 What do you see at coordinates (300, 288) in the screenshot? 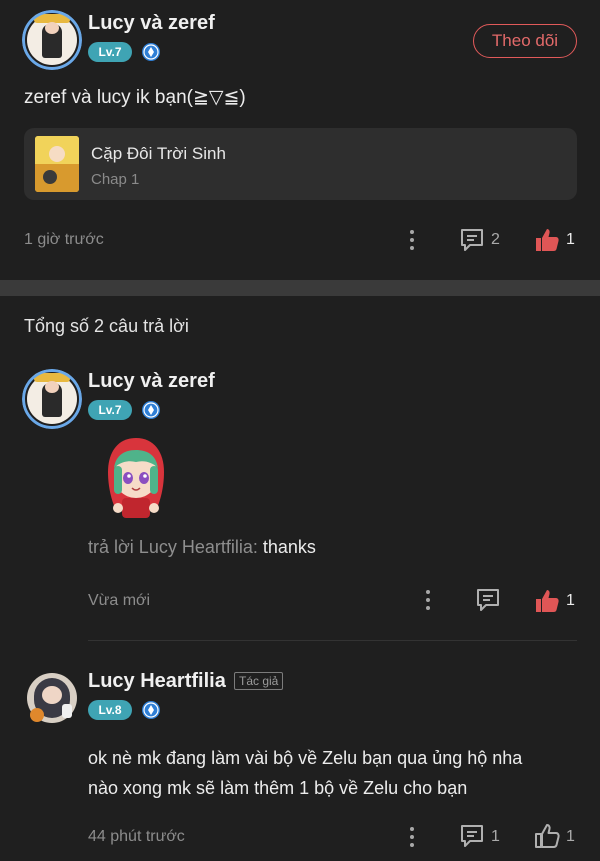
I see `section-divider` at bounding box center [300, 288].